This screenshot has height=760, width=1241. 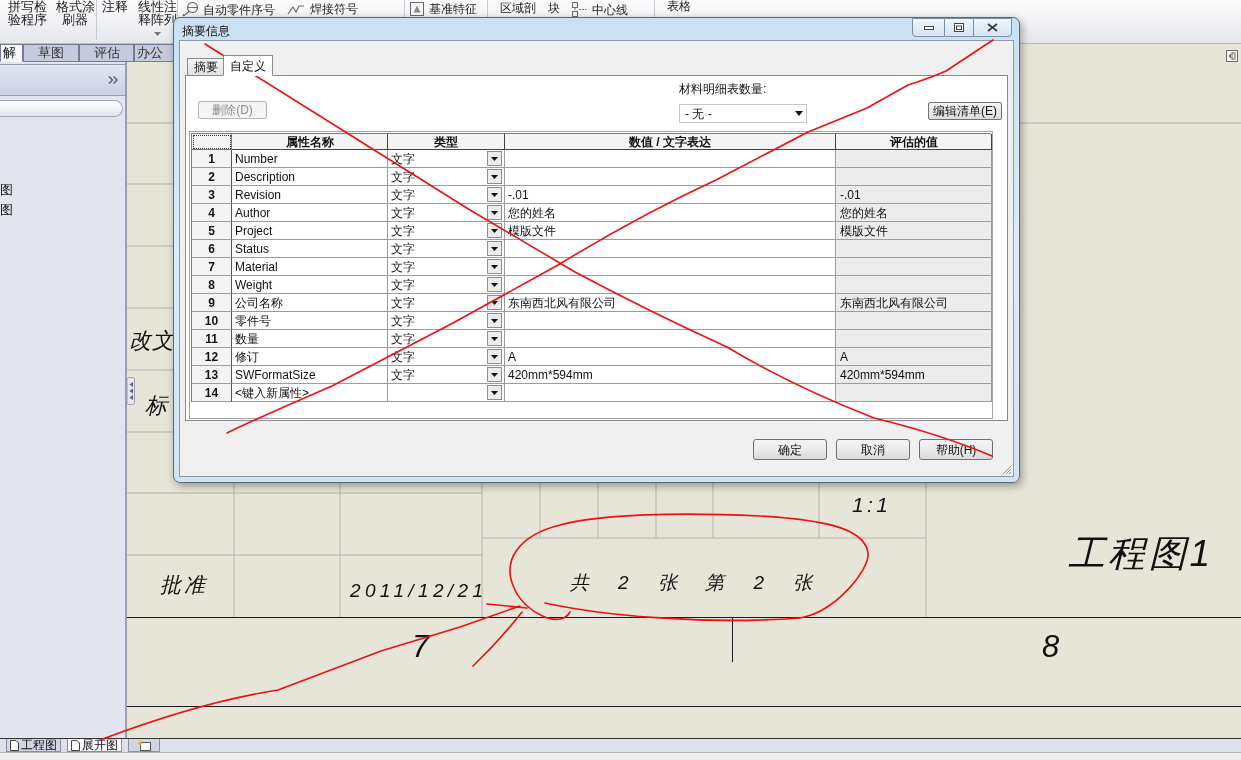 I want to click on property-name-cell: Material, so click(x=310, y=267).